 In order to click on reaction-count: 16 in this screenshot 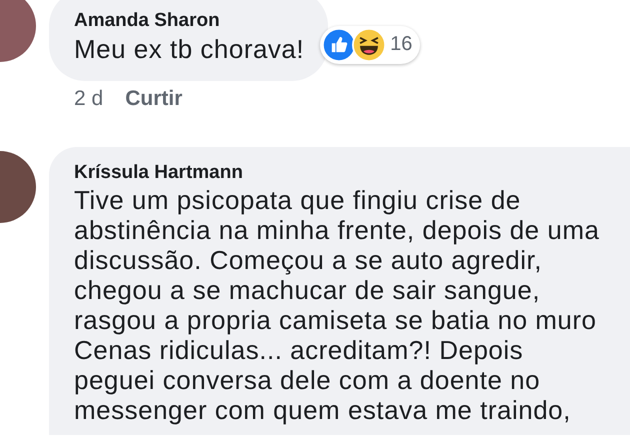, I will do `click(401, 44)`.